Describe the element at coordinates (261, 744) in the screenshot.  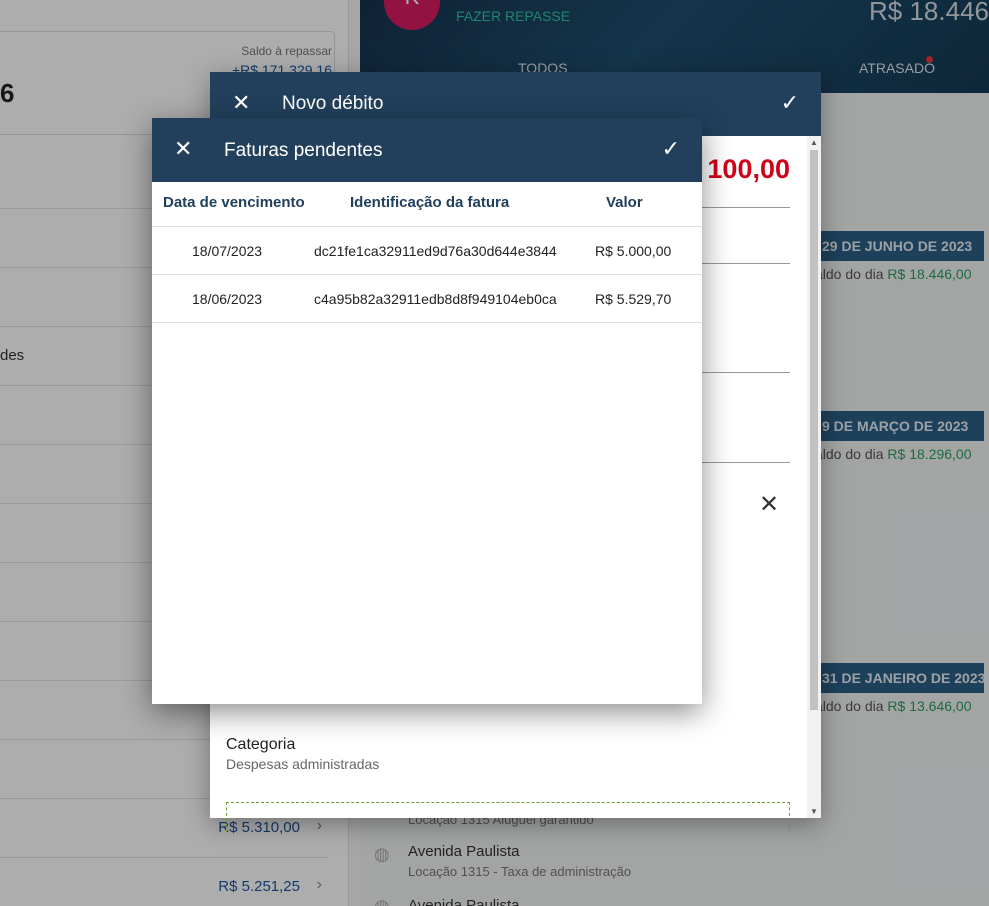
I see `categoria-label: Categoria` at that location.